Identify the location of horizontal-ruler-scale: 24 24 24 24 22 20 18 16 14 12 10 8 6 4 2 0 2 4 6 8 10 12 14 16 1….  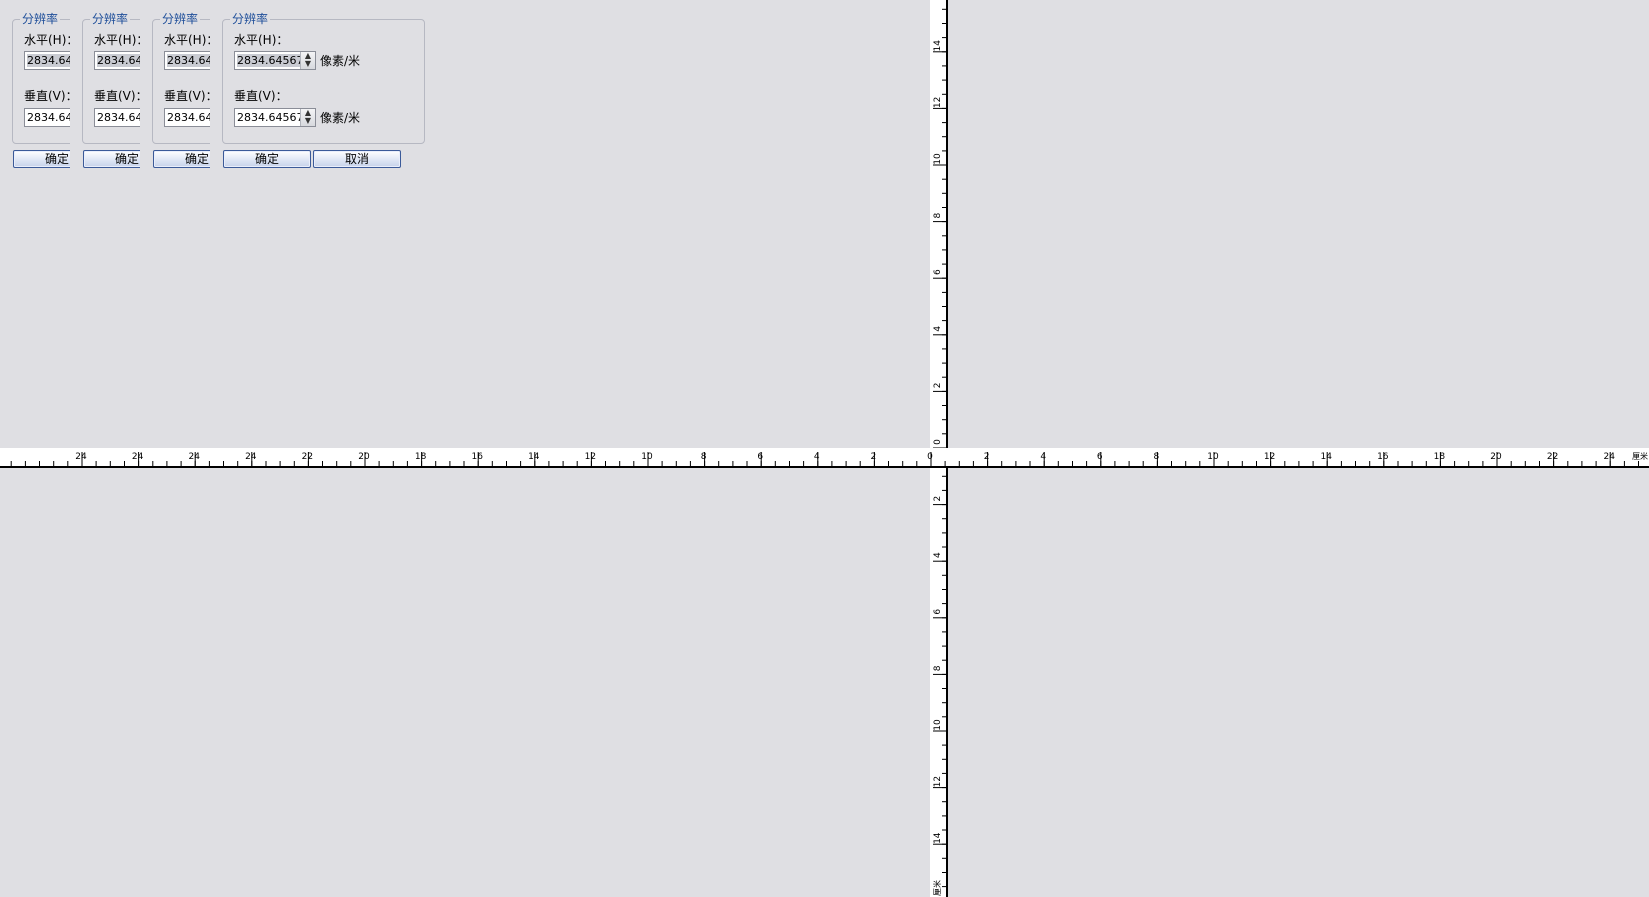
(829, 458).